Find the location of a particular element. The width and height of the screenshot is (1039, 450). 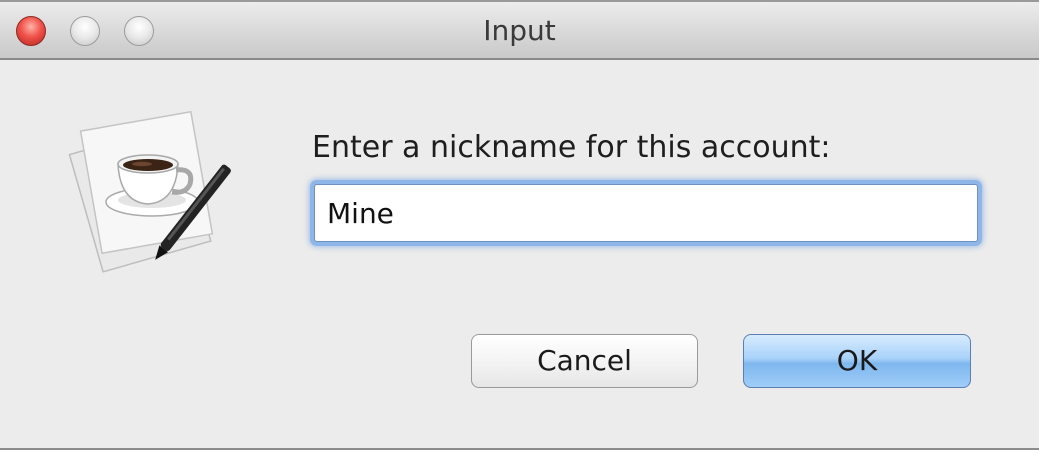

java-coffee-document-icon is located at coordinates (149, 191).